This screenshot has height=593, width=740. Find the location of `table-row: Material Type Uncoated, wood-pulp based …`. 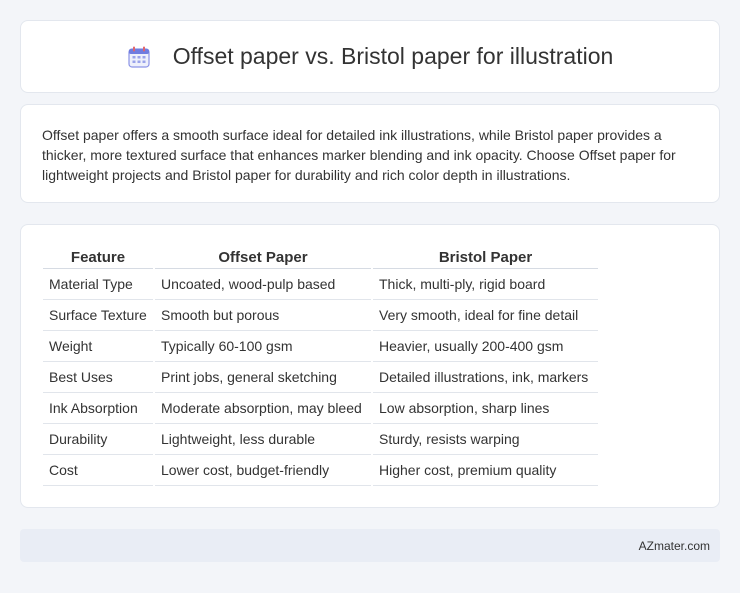

table-row: Material Type Uncoated, wood-pulp based … is located at coordinates (320, 284).